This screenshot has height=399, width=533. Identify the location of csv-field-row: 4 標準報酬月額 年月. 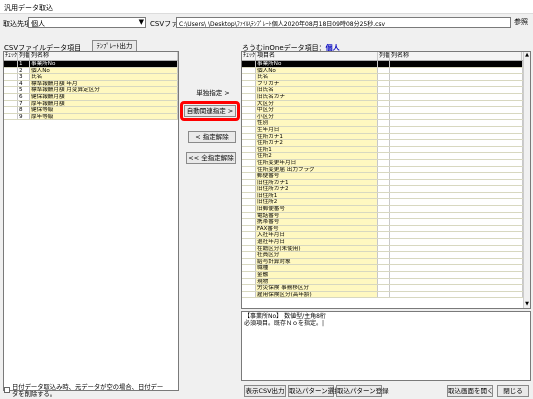
(91, 84).